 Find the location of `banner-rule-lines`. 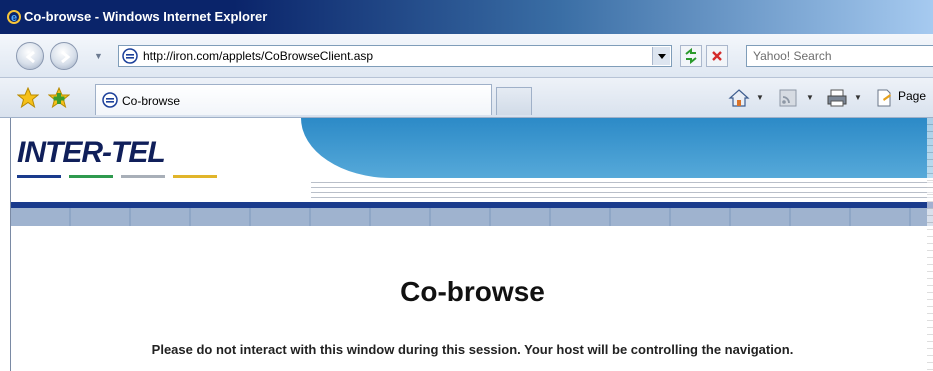

banner-rule-lines is located at coordinates (622, 192).